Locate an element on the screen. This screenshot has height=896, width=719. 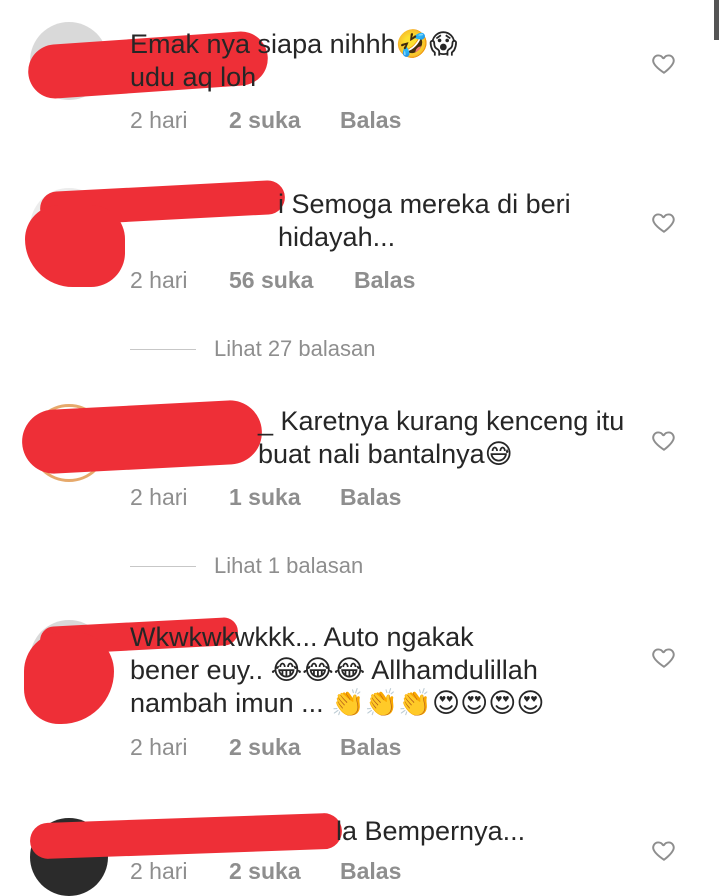
view-replies-label: Lihat 27 balasan is located at coordinates (294, 349).